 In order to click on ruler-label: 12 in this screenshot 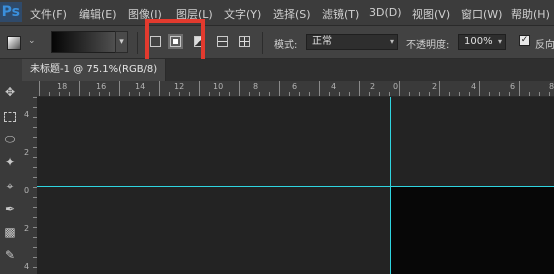, I will do `click(179, 86)`.